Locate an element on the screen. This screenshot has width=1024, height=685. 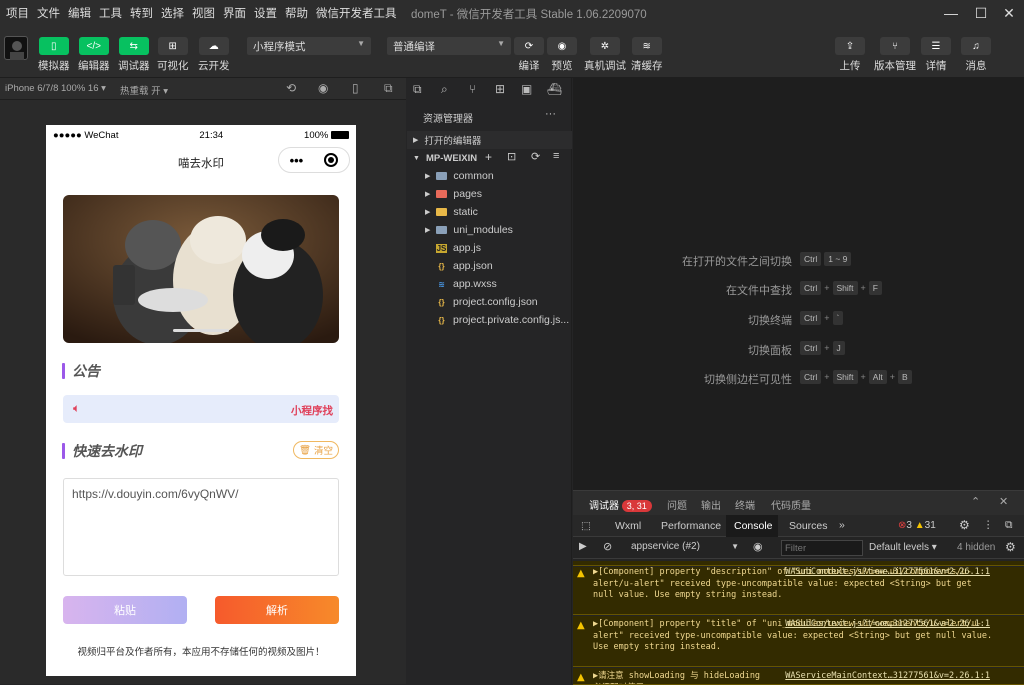
tab-performance: Performance is located at coordinates (691, 526).